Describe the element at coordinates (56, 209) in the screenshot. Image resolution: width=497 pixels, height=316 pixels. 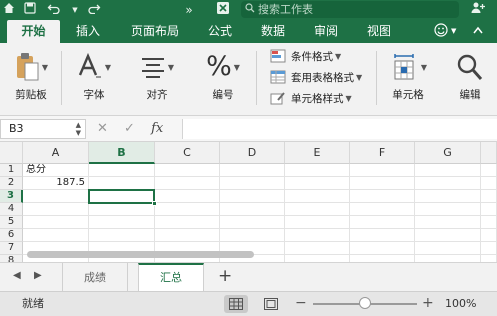
I see `cell-a4` at that location.